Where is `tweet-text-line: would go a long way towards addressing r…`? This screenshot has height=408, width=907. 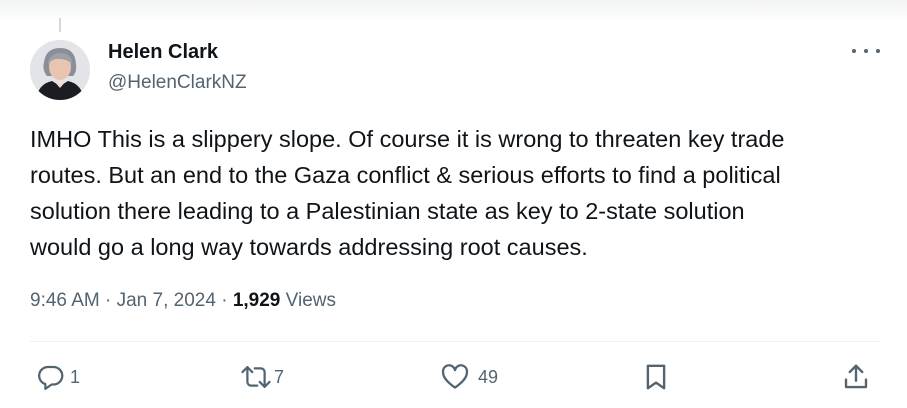 tweet-text-line: would go a long way towards addressing r… is located at coordinates (309, 247).